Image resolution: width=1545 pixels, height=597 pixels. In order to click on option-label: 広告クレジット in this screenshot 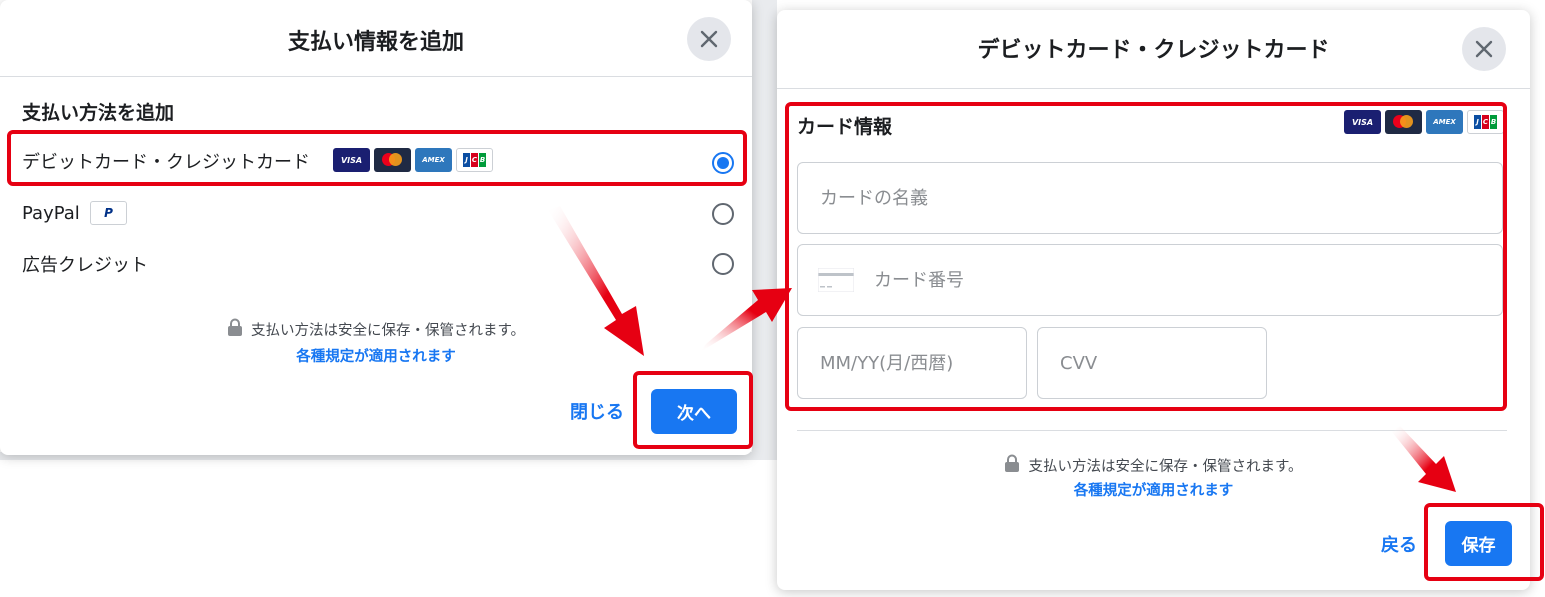, I will do `click(85, 265)`.